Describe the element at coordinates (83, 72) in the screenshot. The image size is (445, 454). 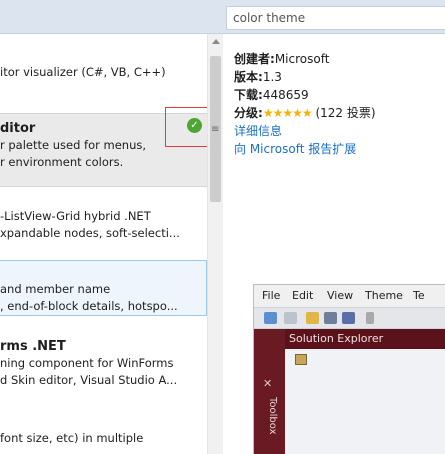
I see `item-description: itor visualizer (C#, VB, C++)` at that location.